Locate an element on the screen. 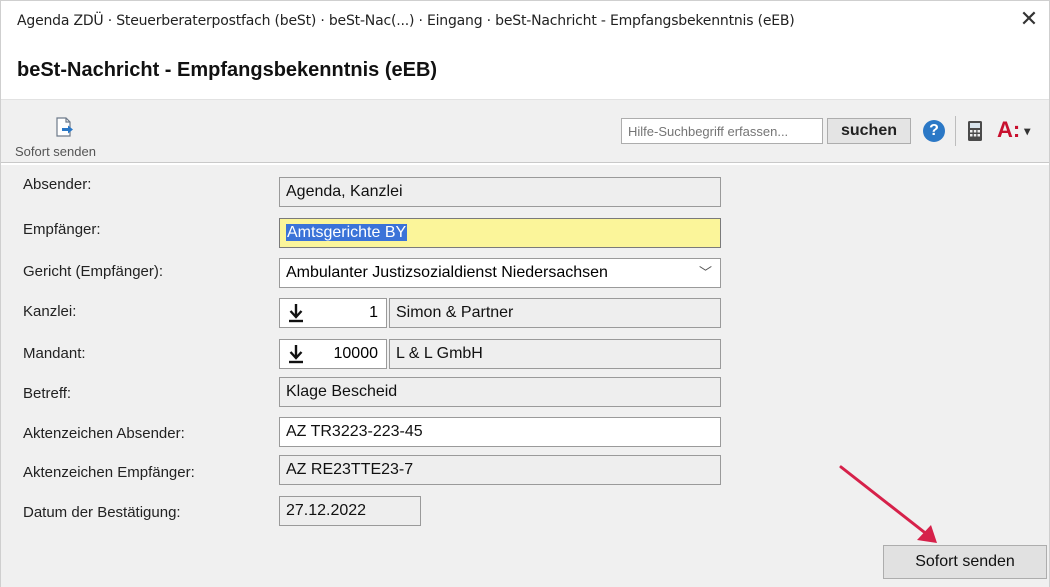 Image resolution: width=1050 pixels, height=587 pixels. agenda-menu-icon: A: ▾ is located at coordinates (1013, 130).